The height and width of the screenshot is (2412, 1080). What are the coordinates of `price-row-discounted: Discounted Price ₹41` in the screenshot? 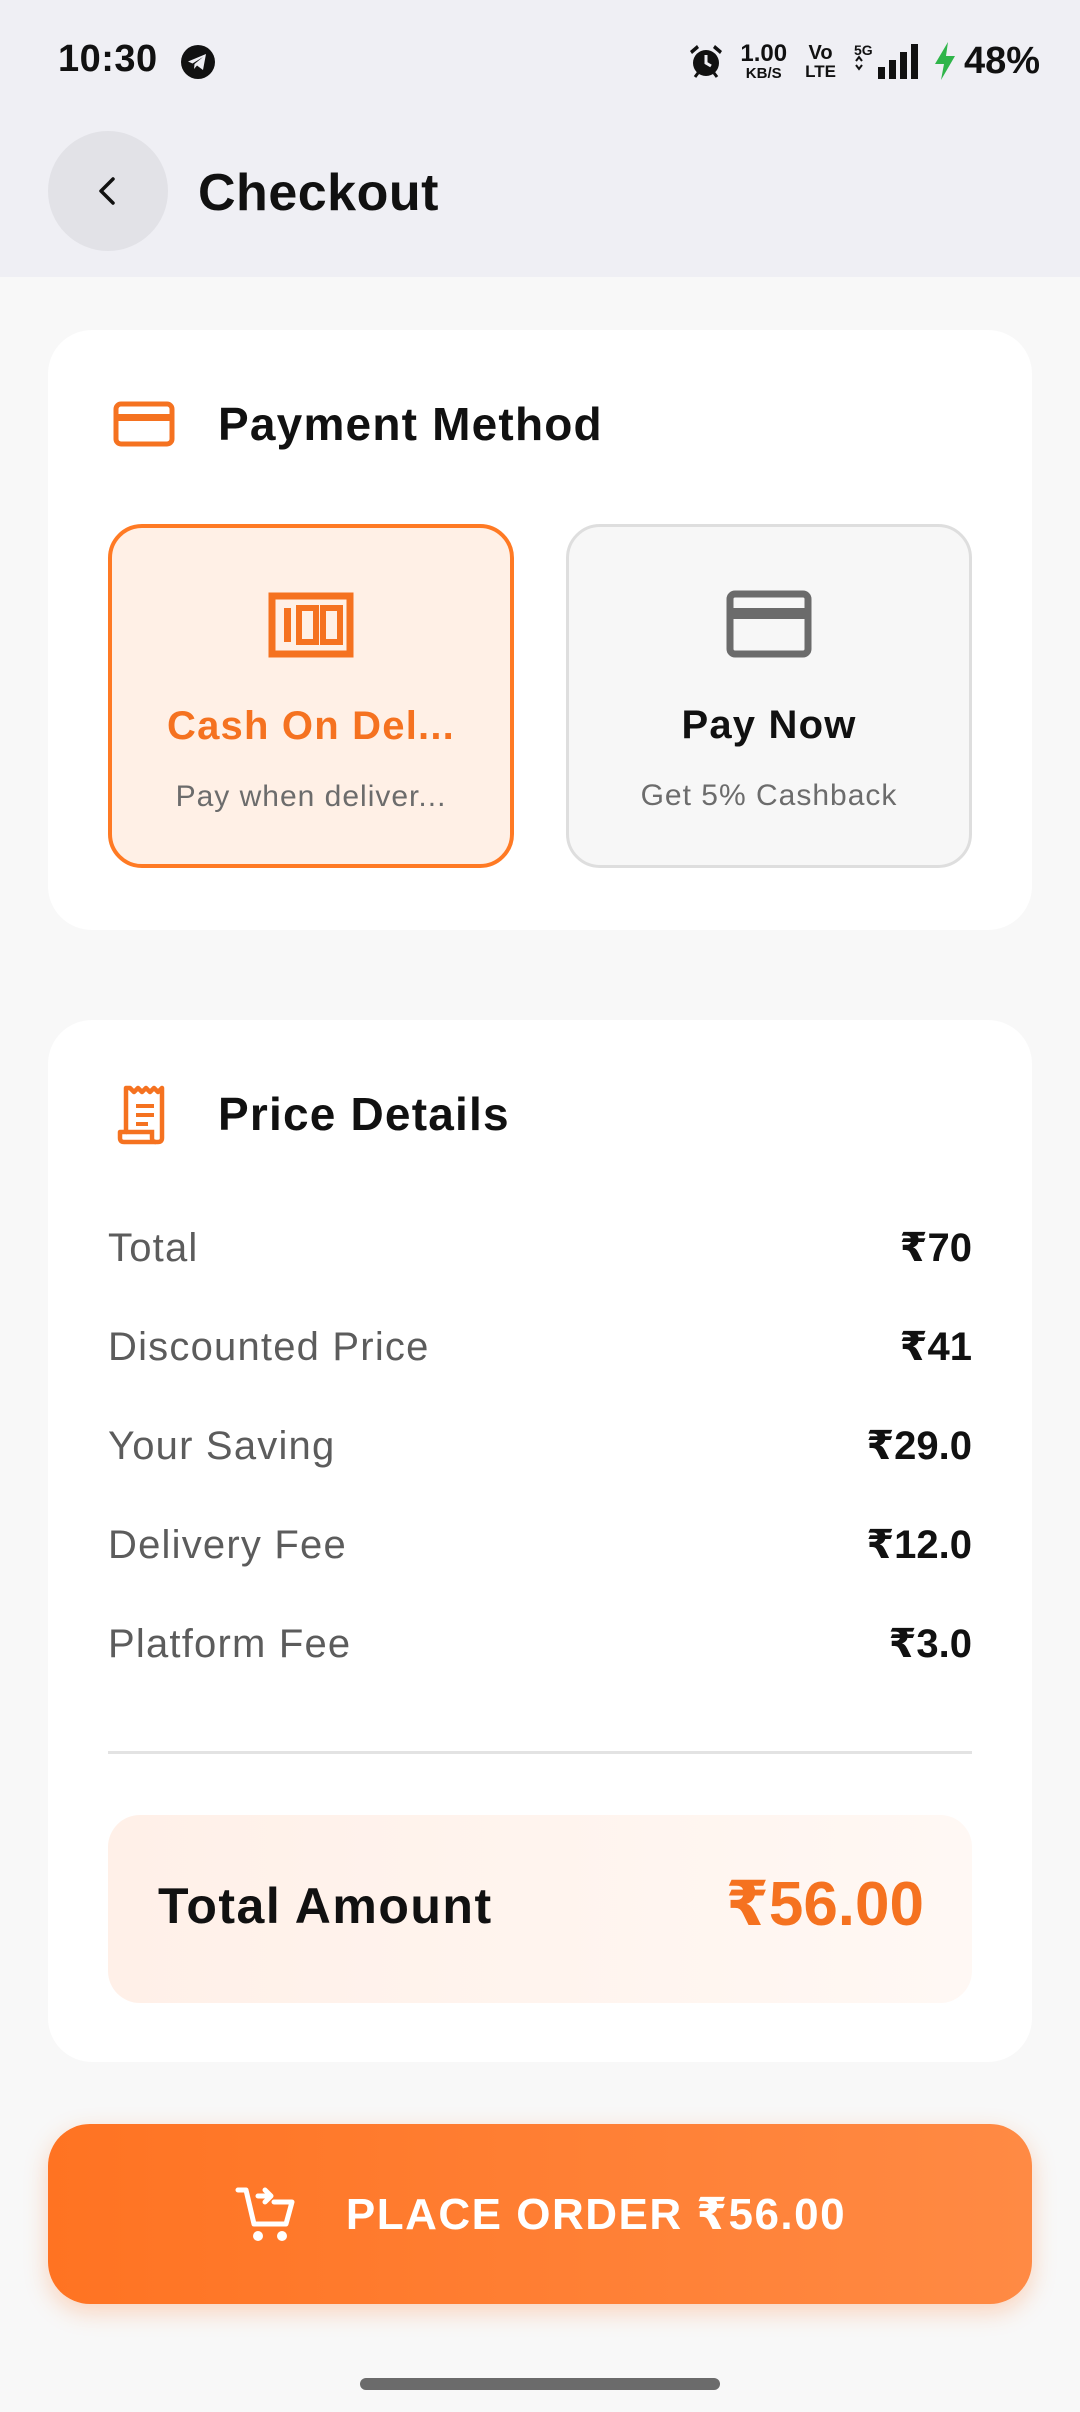 It's located at (540, 1347).